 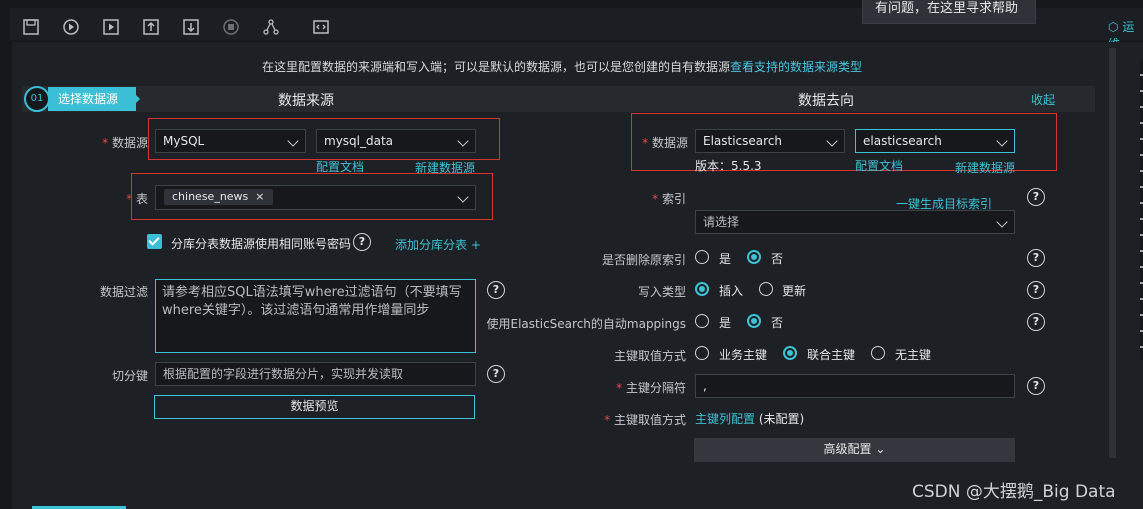 What do you see at coordinates (558, 99) in the screenshot?
I see `section-header-bar` at bounding box center [558, 99].